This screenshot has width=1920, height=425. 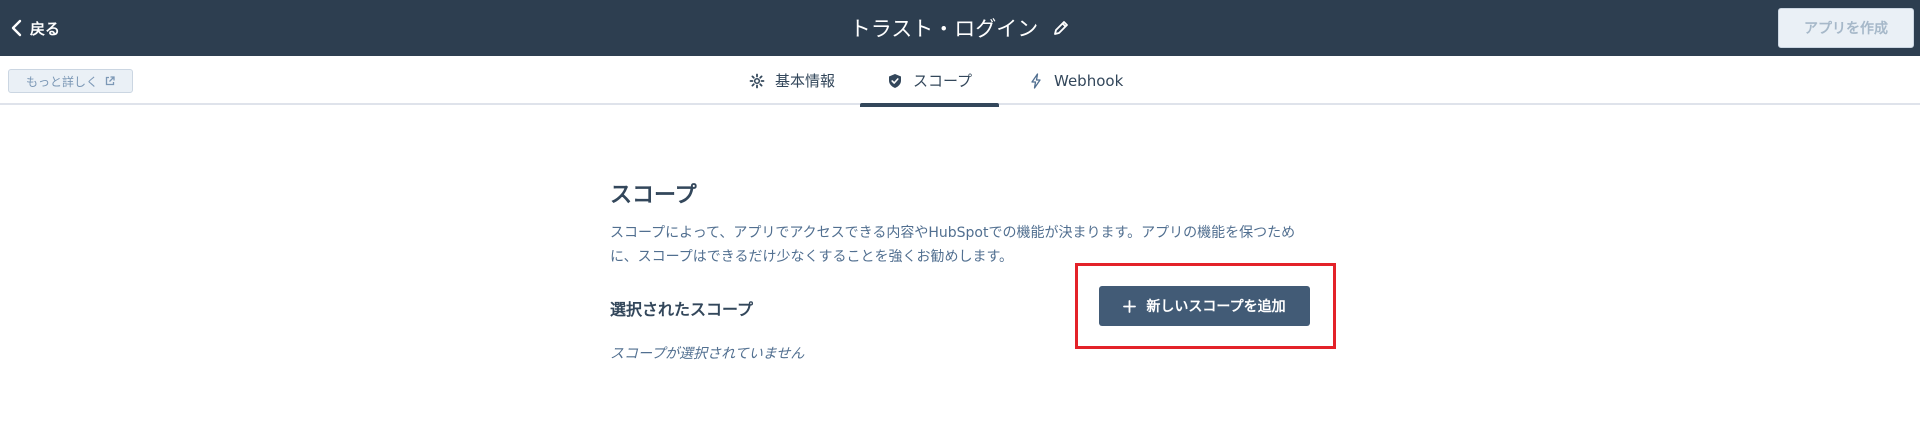 I want to click on top-bar: 戻る トラスト・ログイン アプリを作成, so click(x=960, y=28).